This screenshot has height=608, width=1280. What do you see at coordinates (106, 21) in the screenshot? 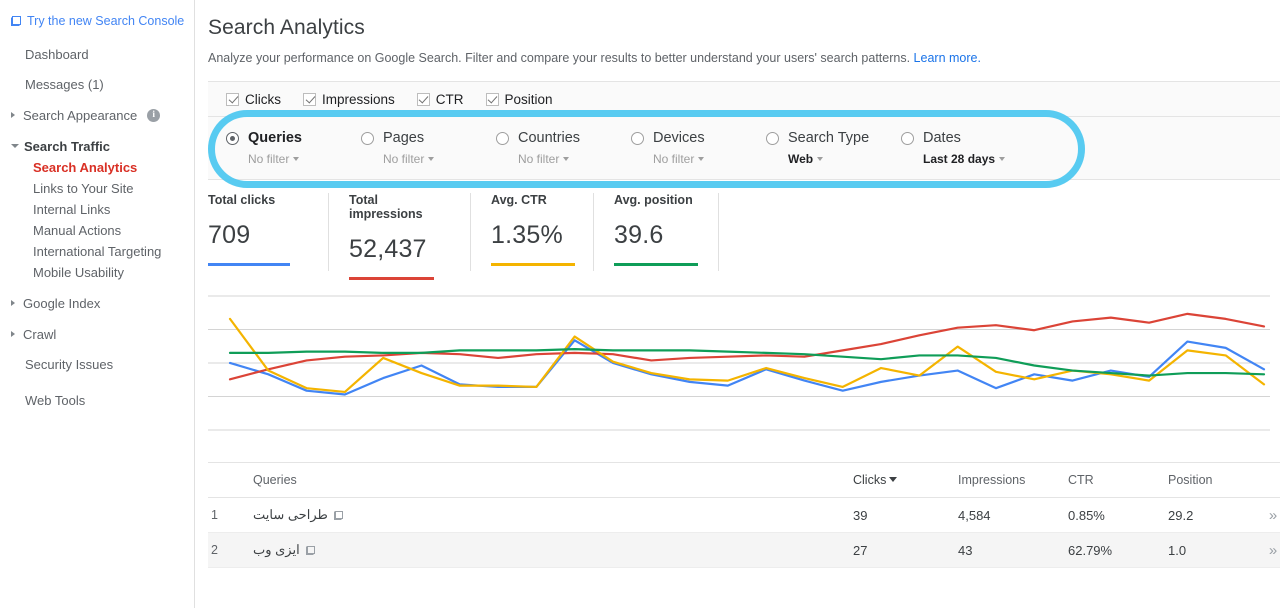
I see `sidebar-promo-label: Try the new Search Console` at bounding box center [106, 21].